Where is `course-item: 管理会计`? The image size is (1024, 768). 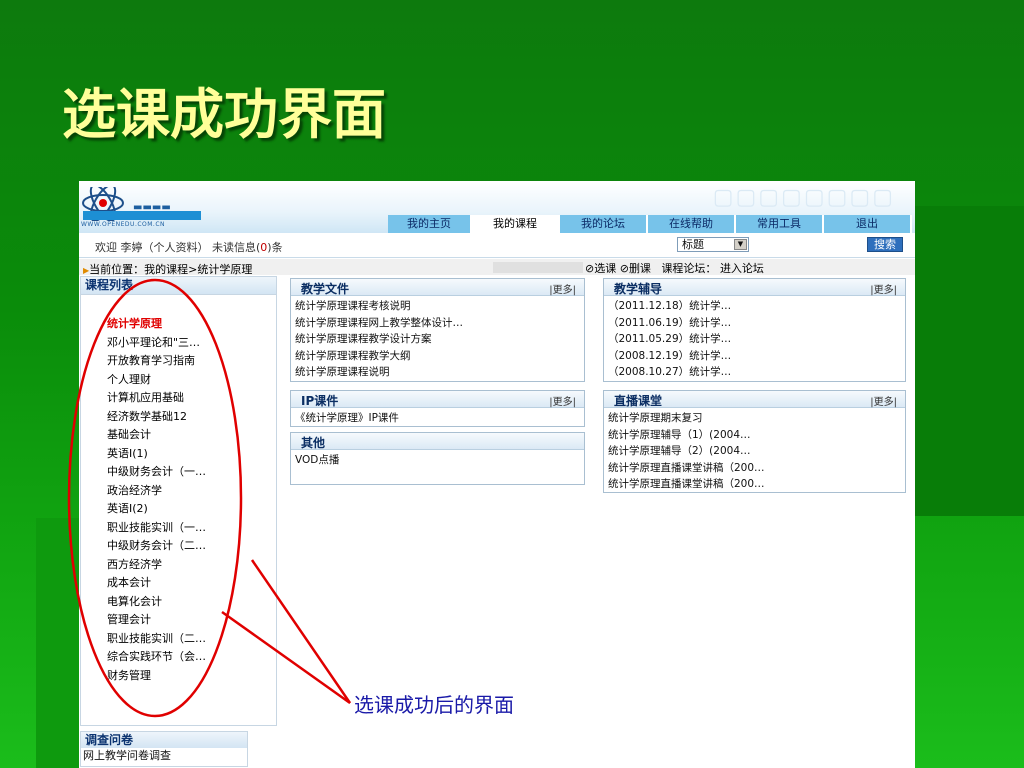
course-item: 管理会计 is located at coordinates (191, 620).